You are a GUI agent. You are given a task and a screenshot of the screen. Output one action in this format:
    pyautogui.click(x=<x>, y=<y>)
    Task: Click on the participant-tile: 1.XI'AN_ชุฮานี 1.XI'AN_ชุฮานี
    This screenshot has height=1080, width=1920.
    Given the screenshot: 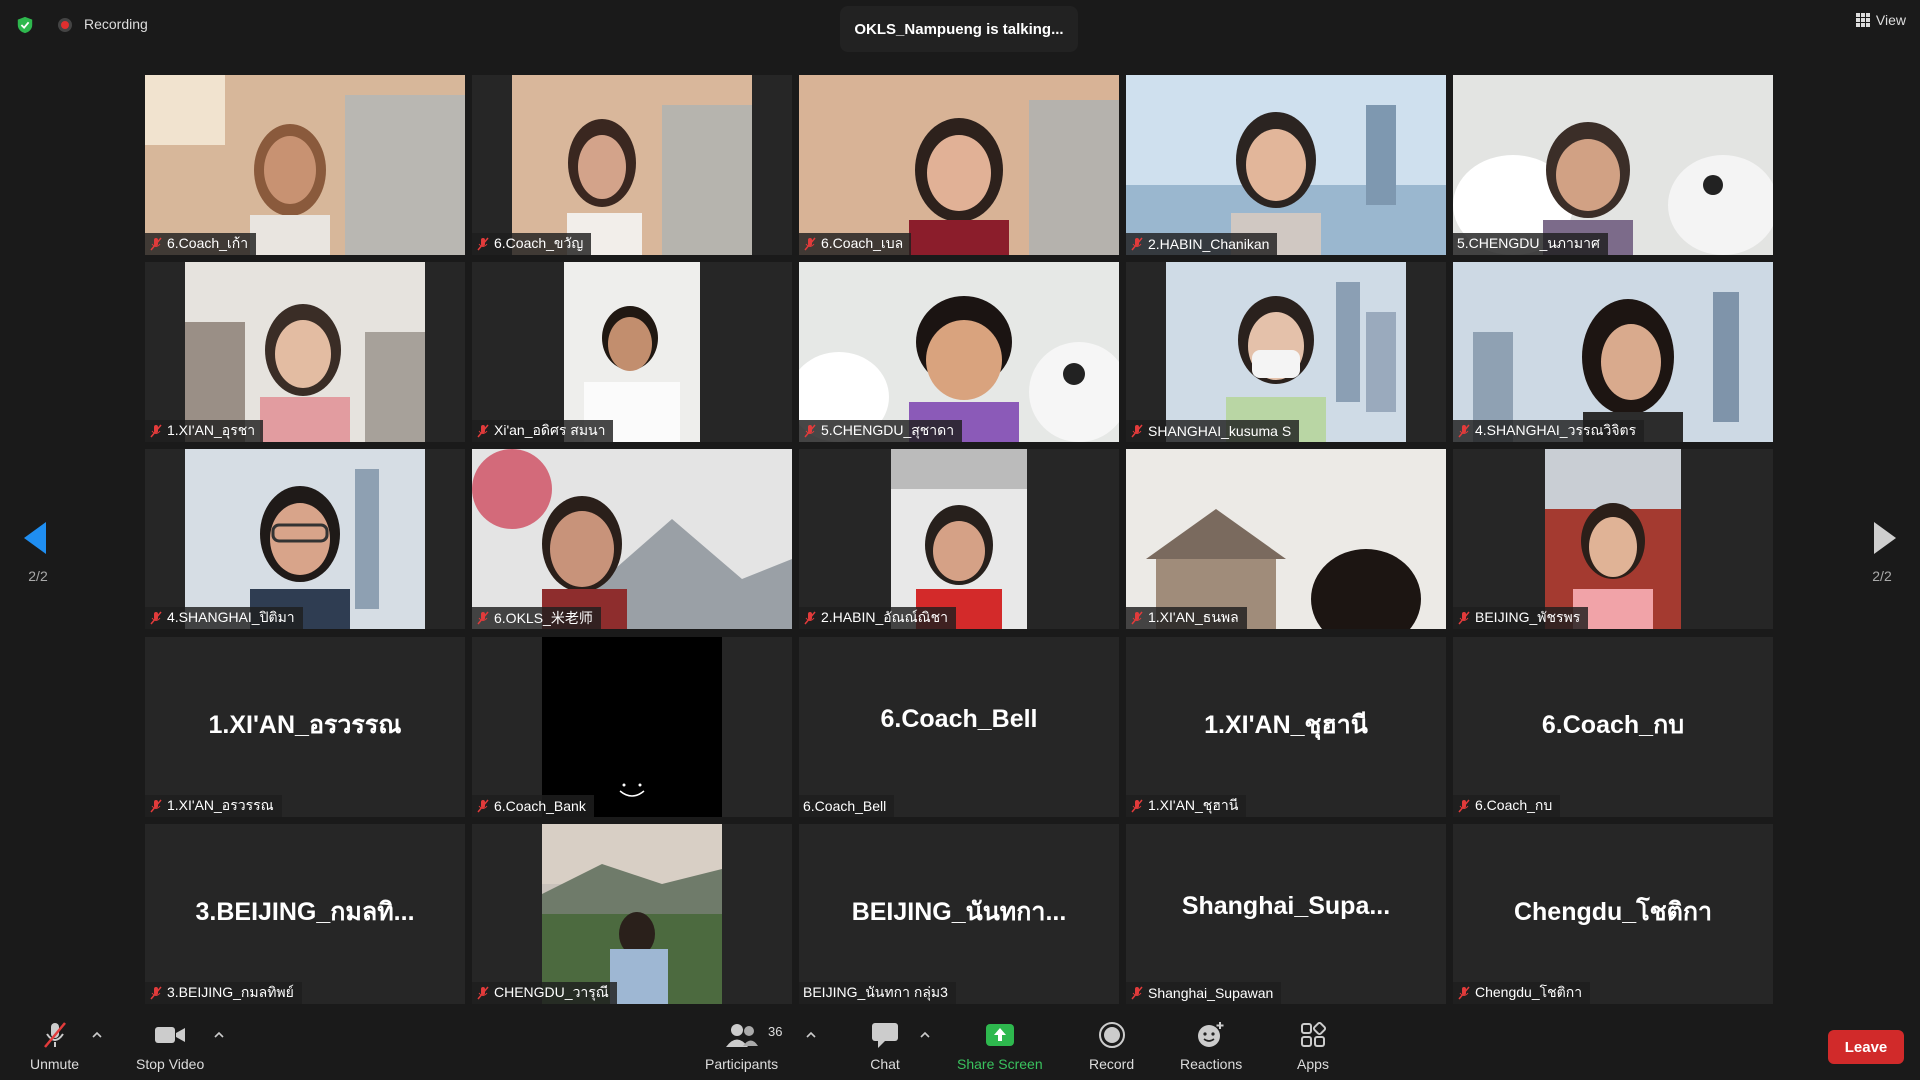 What is the action you would take?
    pyautogui.click(x=1286, y=726)
    